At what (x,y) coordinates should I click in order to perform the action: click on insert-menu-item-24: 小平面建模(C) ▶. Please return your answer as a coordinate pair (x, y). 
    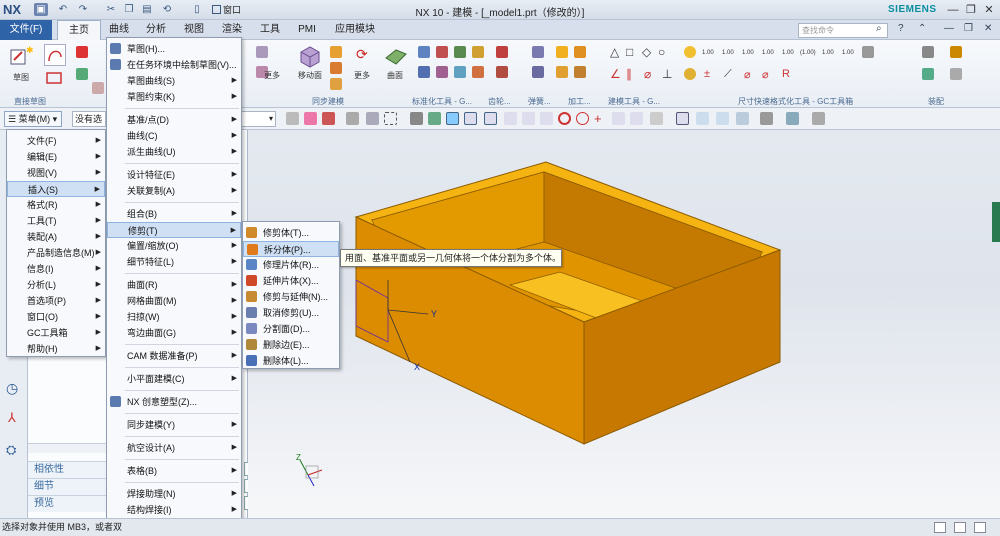
    Looking at the image, I should click on (174, 379).